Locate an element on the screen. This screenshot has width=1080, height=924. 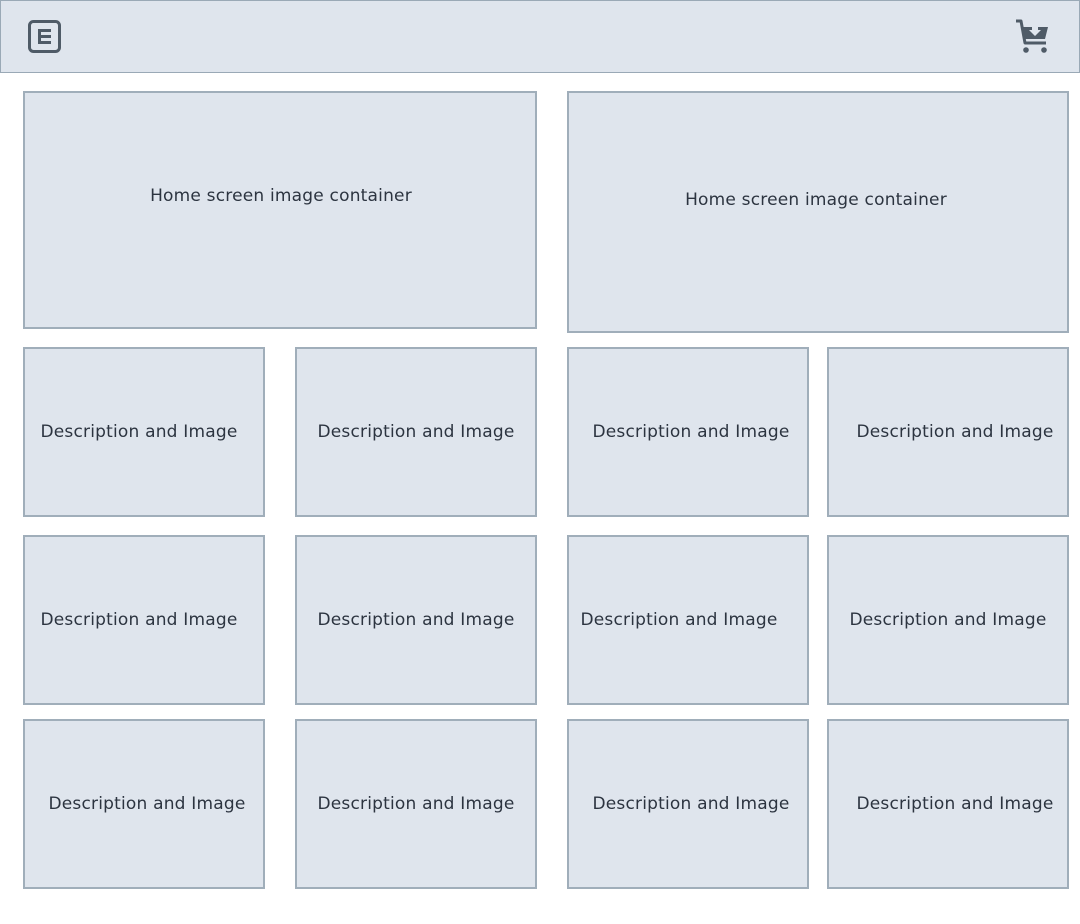
cart-download-icon is located at coordinates (1033, 37).